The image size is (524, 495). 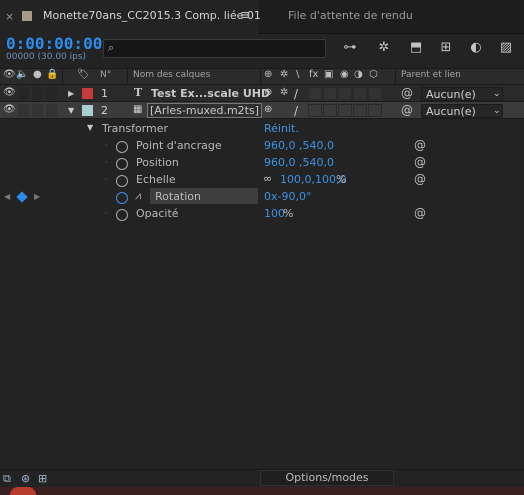 What do you see at coordinates (23, 491) in the screenshot?
I see `app-taskbar-button` at bounding box center [23, 491].